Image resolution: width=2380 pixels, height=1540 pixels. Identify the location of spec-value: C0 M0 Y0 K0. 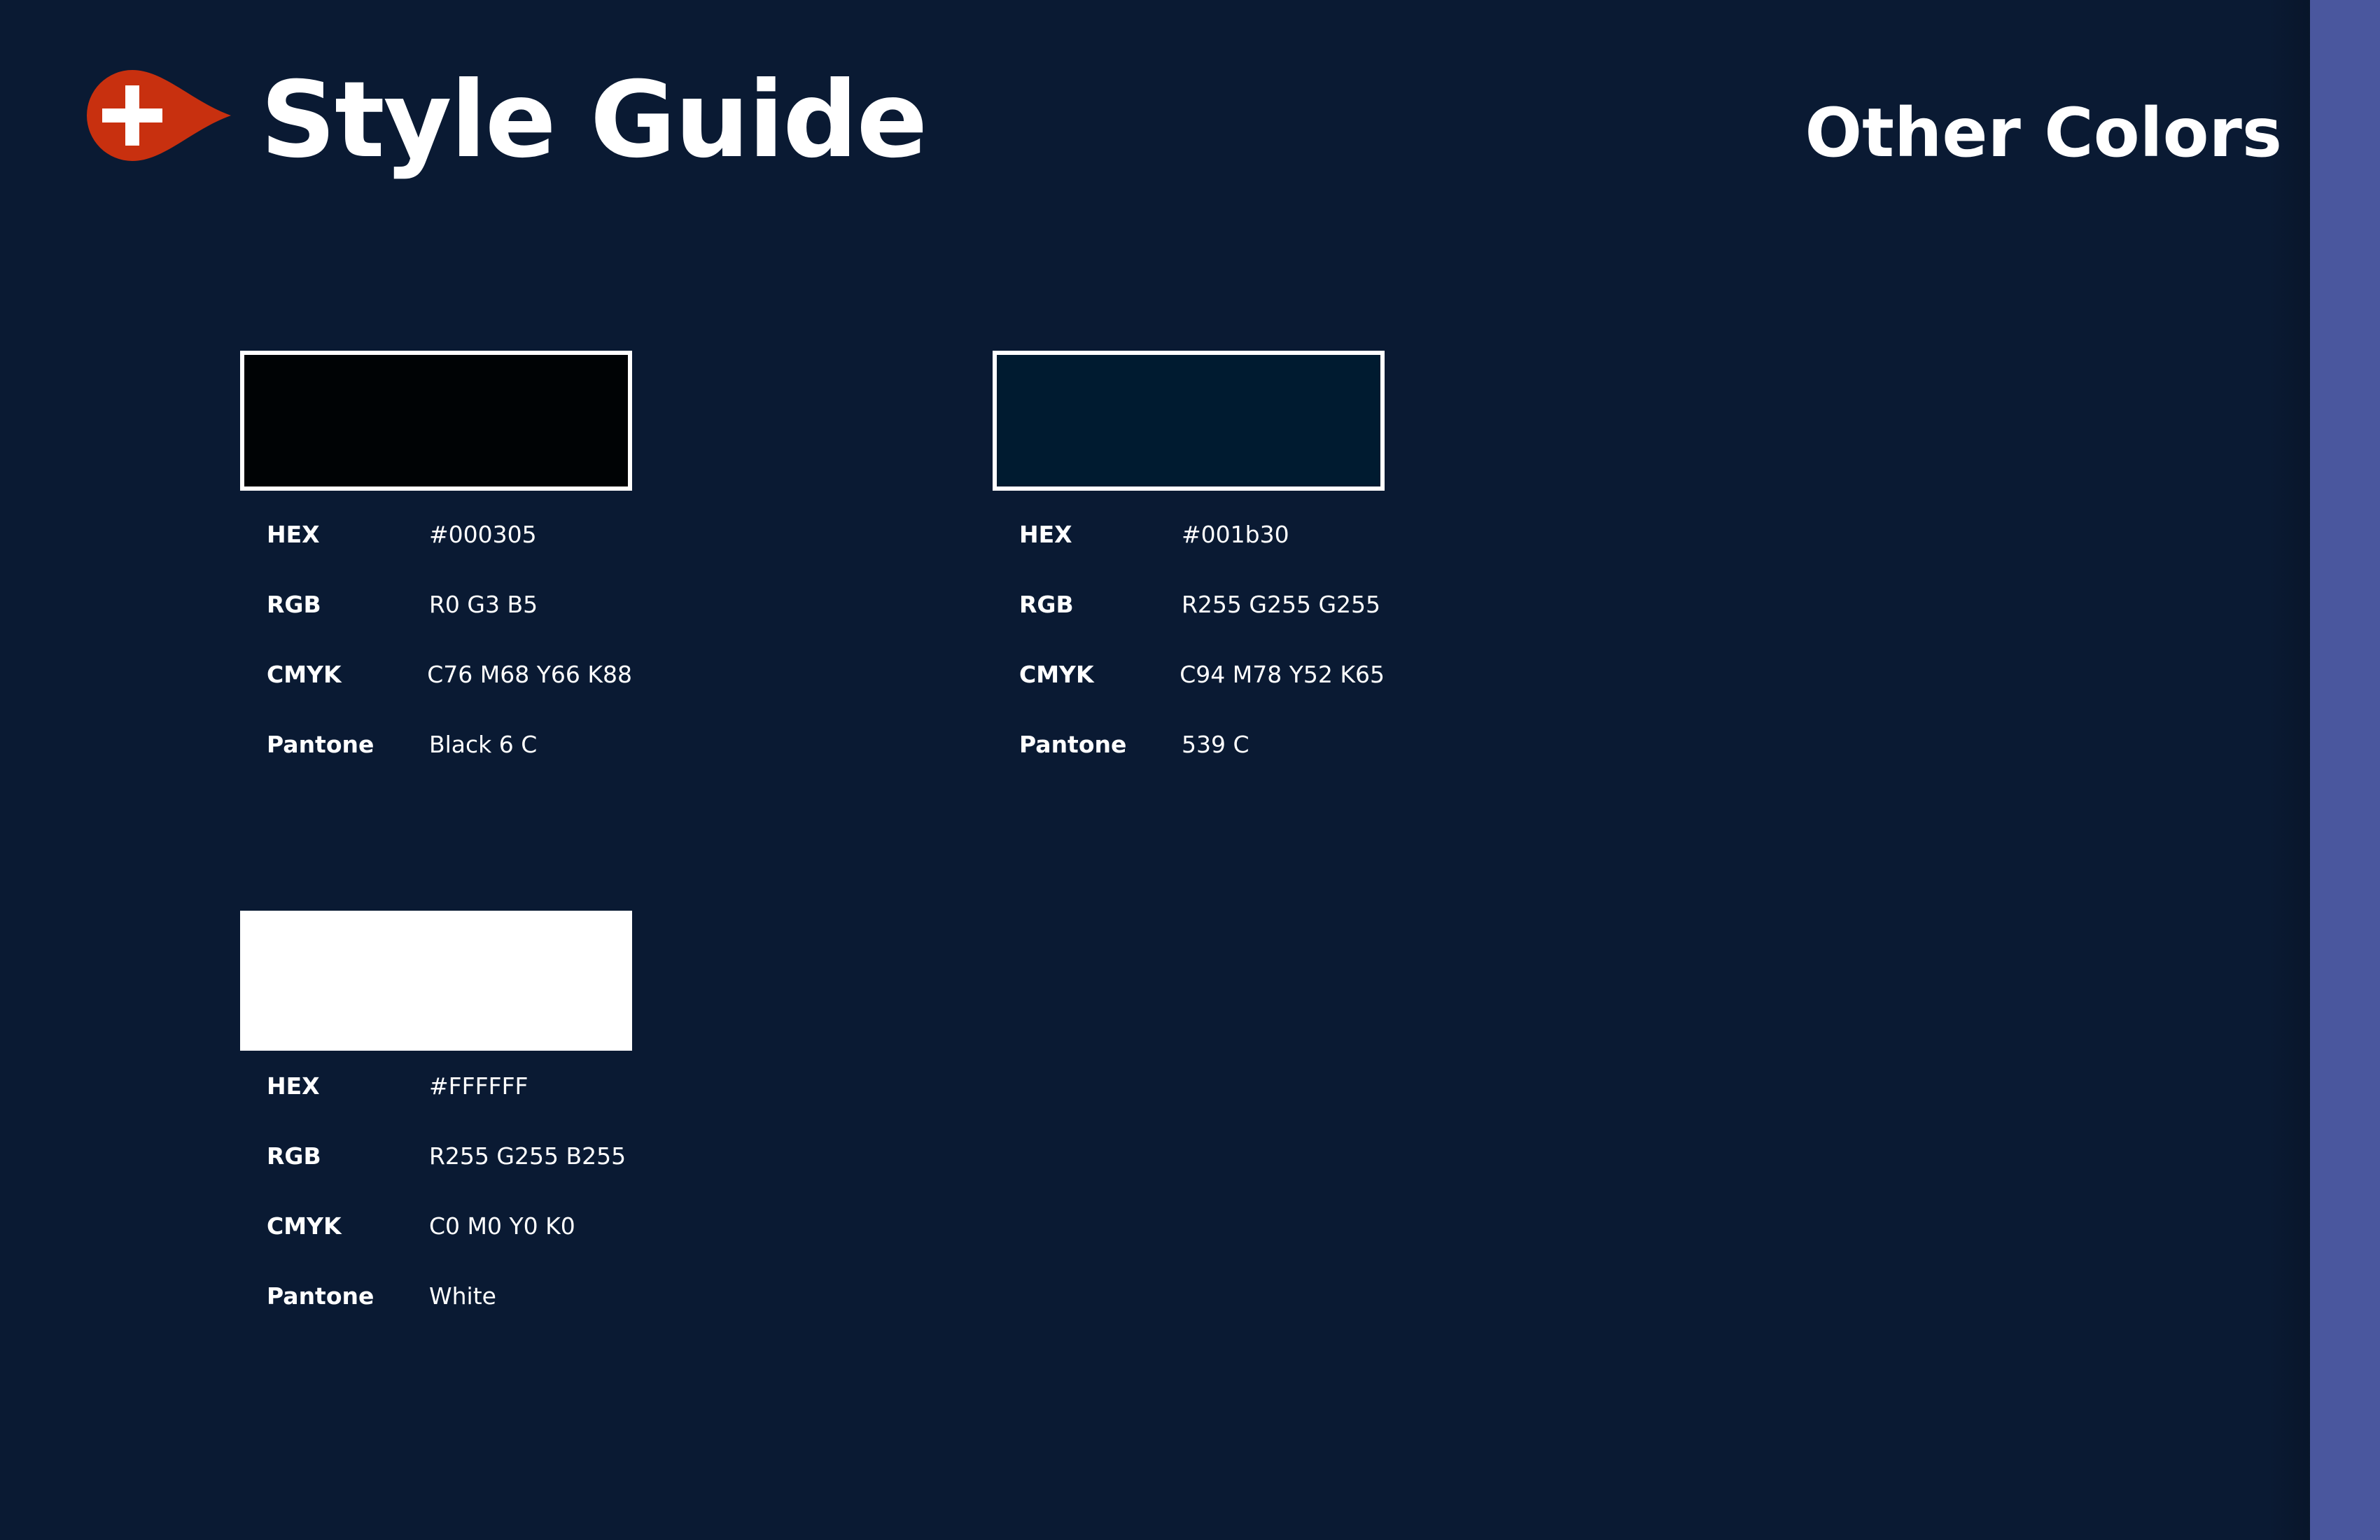
(502, 1226).